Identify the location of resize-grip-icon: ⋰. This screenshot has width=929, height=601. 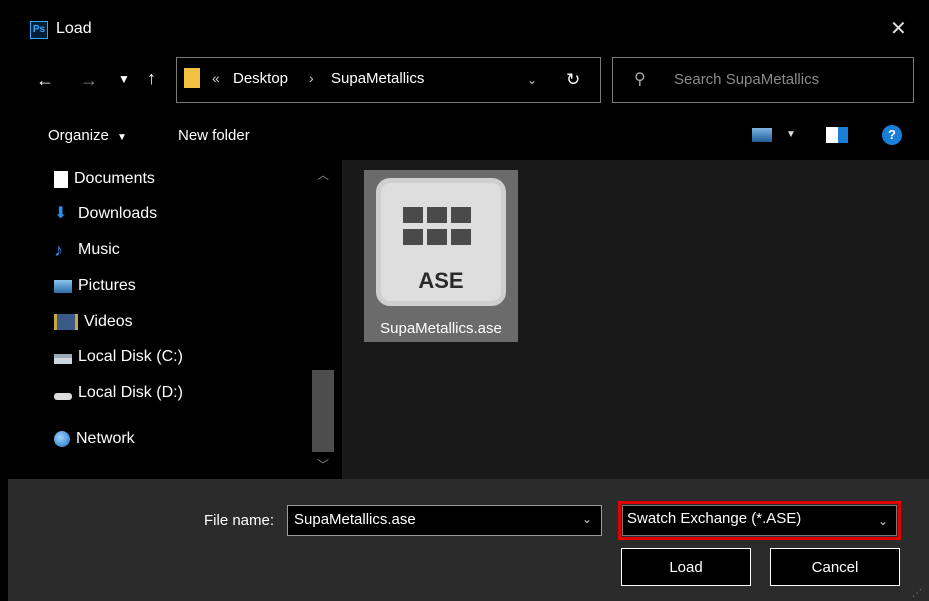
(917, 593).